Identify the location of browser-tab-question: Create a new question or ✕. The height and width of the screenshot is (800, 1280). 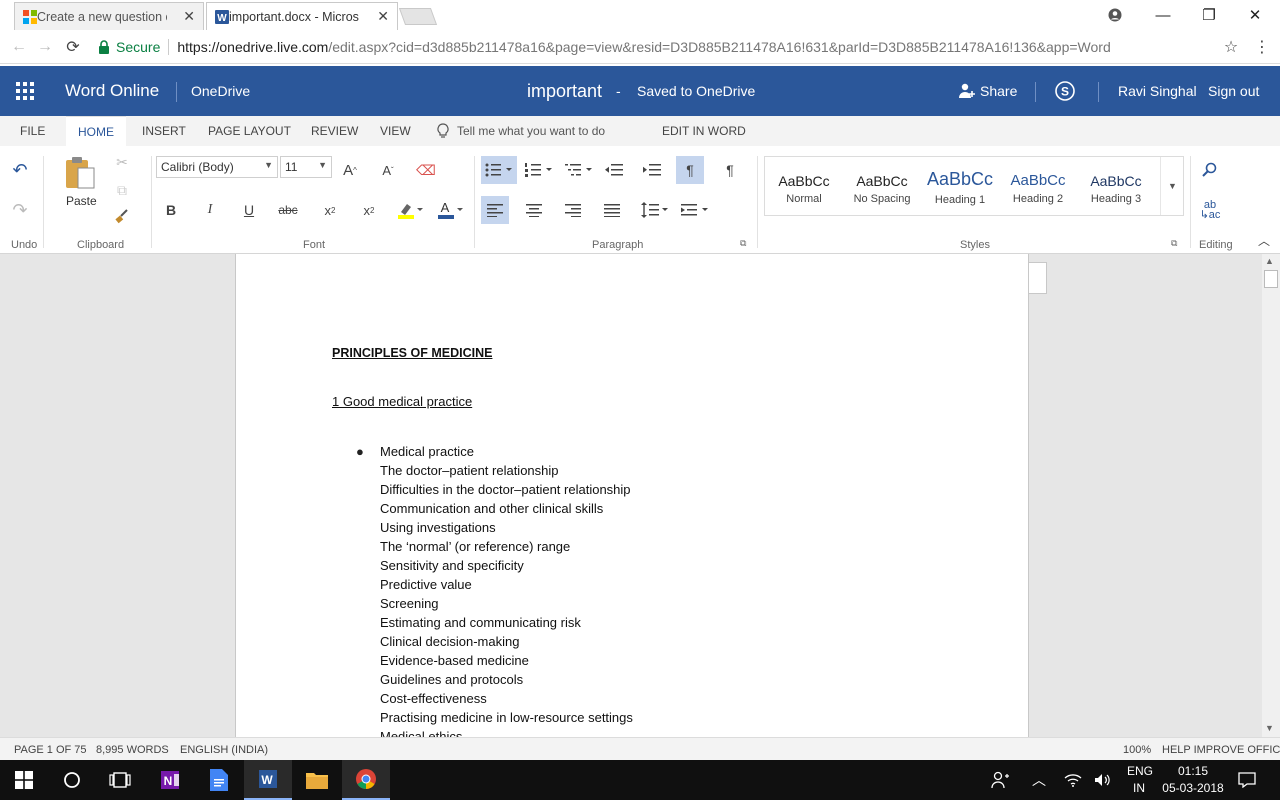
(109, 16).